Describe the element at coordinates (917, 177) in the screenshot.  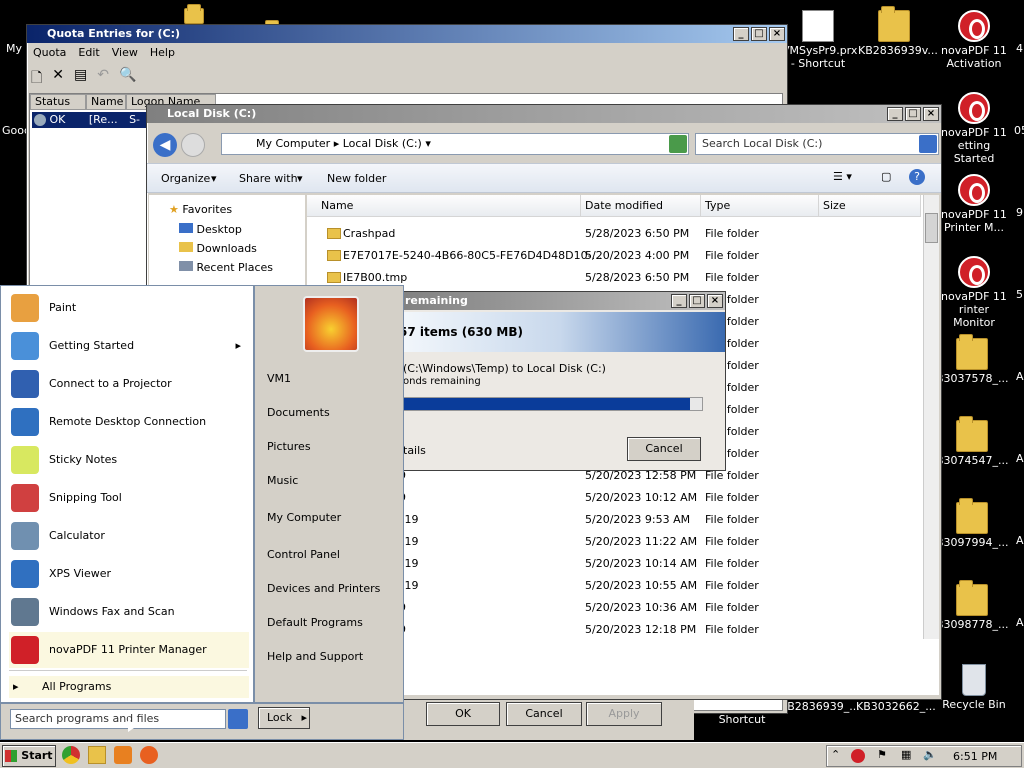
I see `help-icon: ?` at that location.